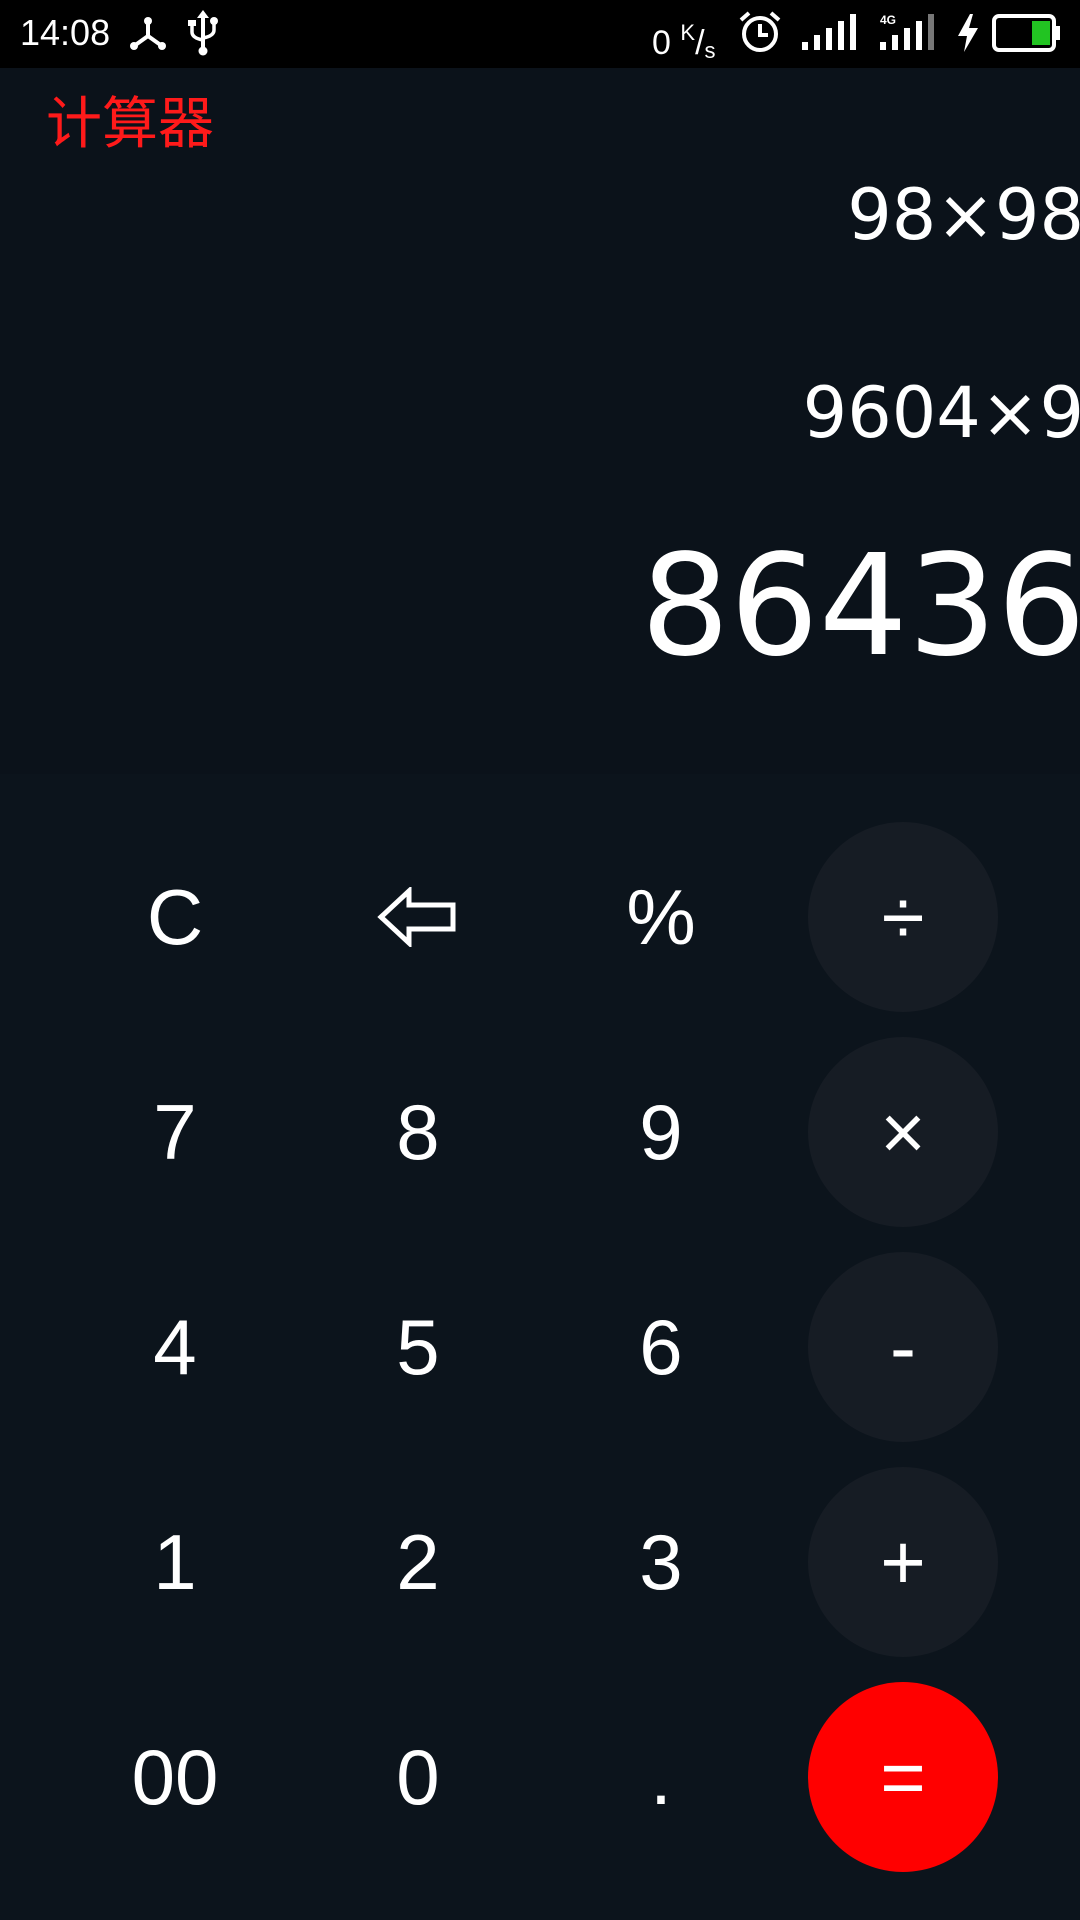 The height and width of the screenshot is (1920, 1080). I want to click on digit-8-label: 8, so click(418, 1131).